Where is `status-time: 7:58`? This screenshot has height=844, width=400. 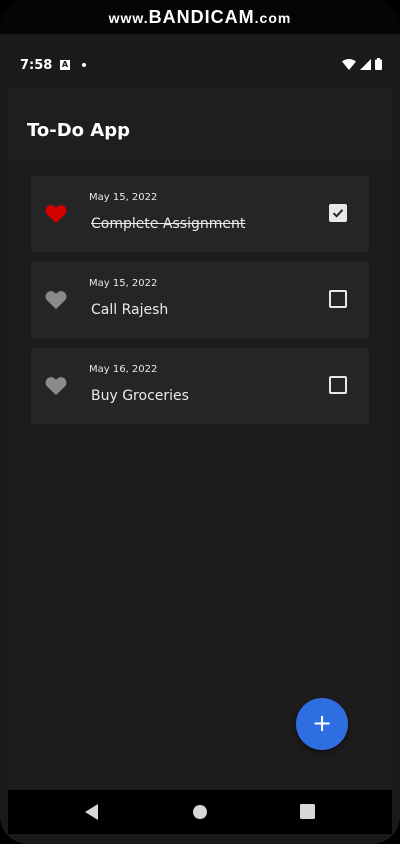
status-time: 7:58 is located at coordinates (36, 65).